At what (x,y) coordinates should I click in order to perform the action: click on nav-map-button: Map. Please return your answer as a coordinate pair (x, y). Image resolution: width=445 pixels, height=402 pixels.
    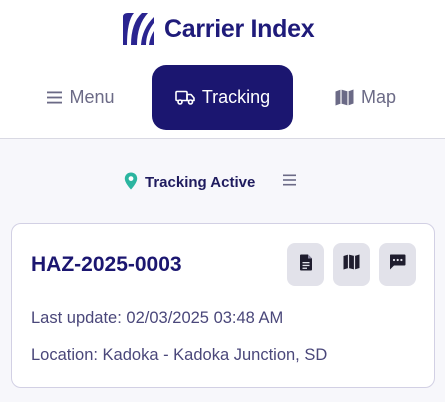
    Looking at the image, I should click on (365, 97).